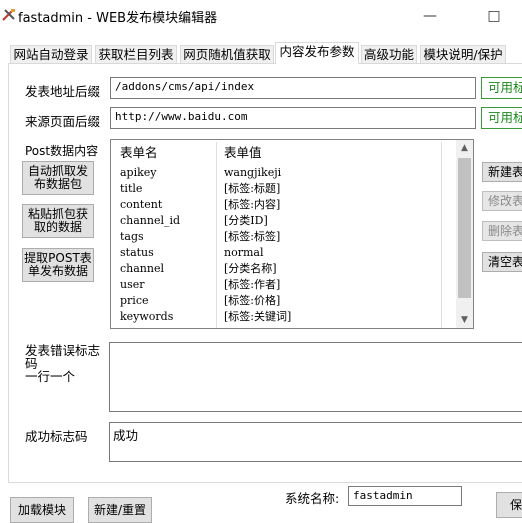  What do you see at coordinates (501, 118) in the screenshot?
I see `available-tags-button-2: 可用标` at bounding box center [501, 118].